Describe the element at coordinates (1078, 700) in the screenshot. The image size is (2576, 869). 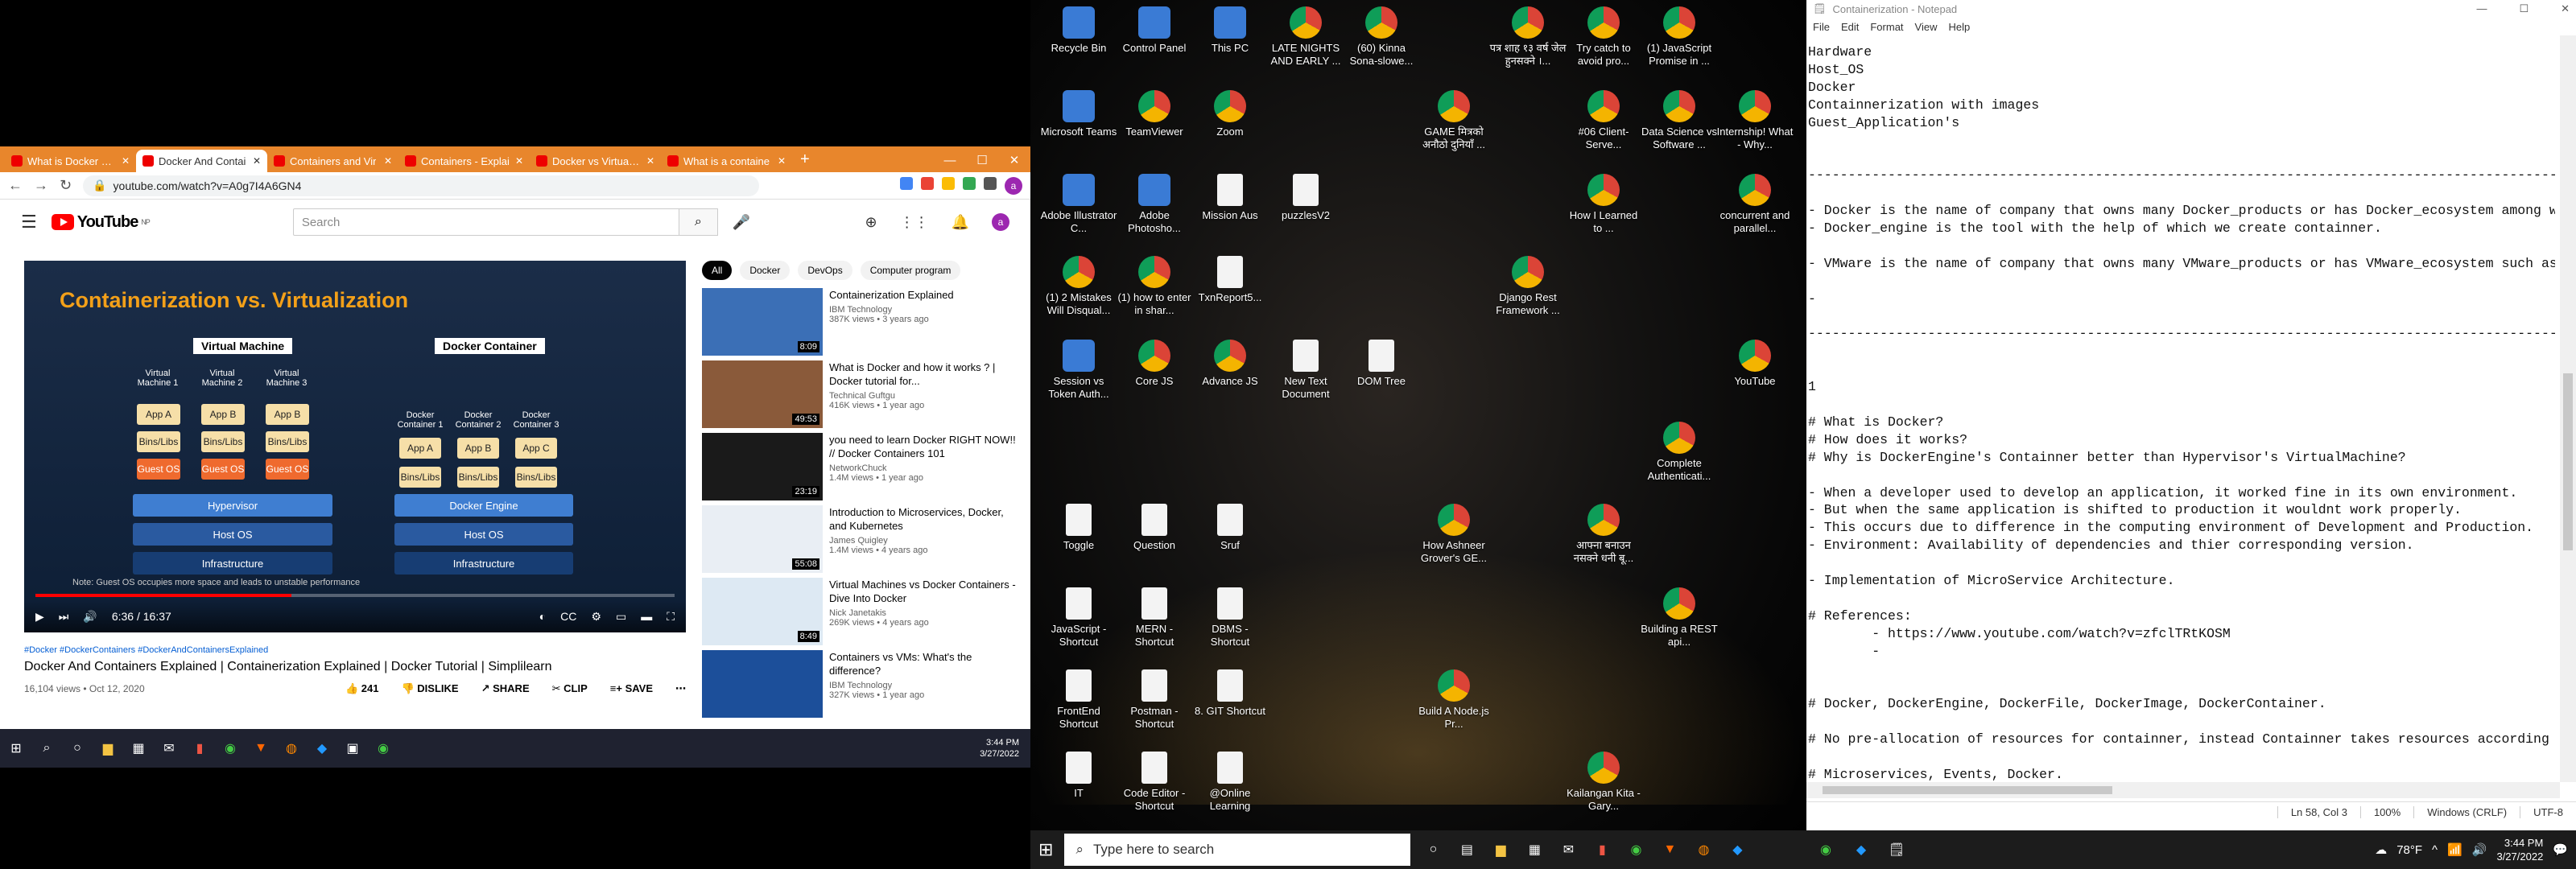
I see `desktop-icon: FrontEnd Shortcut` at that location.